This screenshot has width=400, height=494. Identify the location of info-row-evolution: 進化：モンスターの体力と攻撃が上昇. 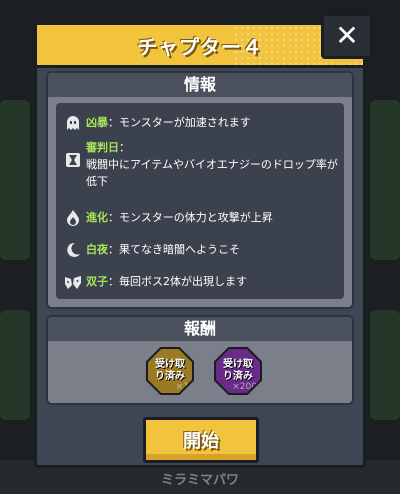
(201, 218).